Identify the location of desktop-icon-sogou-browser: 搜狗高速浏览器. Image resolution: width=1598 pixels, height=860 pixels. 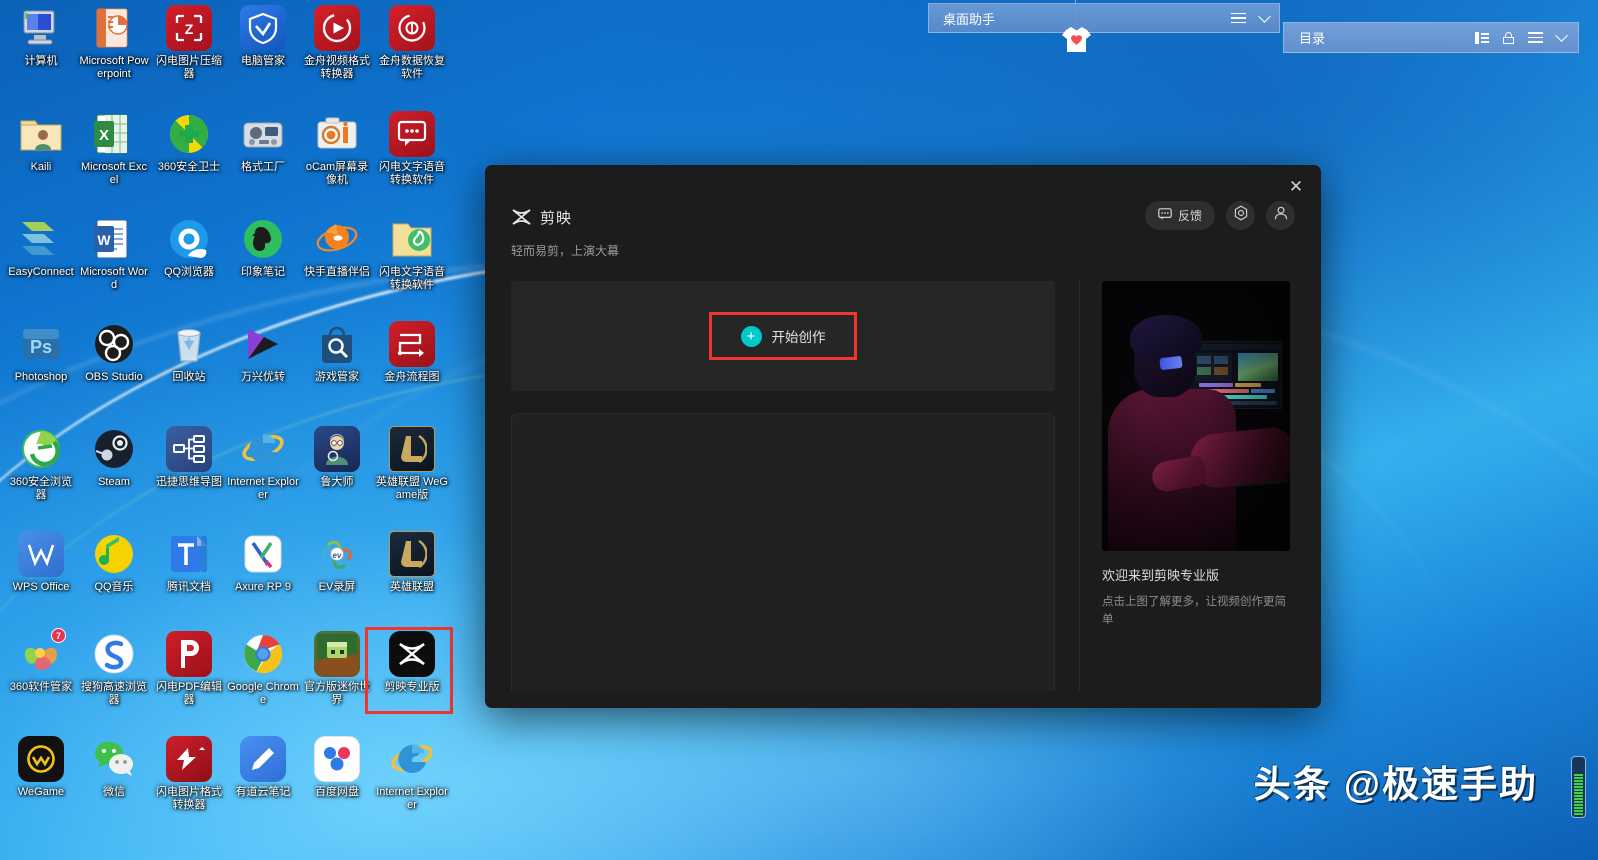
(114, 668).